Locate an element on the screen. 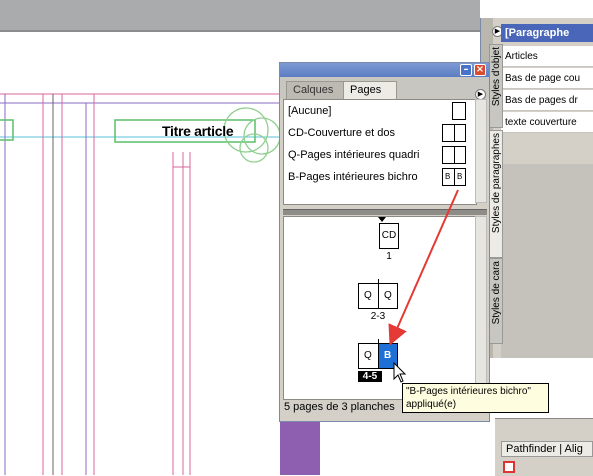 The image size is (593, 476). drop-tooltip: "B-Pages intérieures bichro" appliqué(e) is located at coordinates (475, 398).